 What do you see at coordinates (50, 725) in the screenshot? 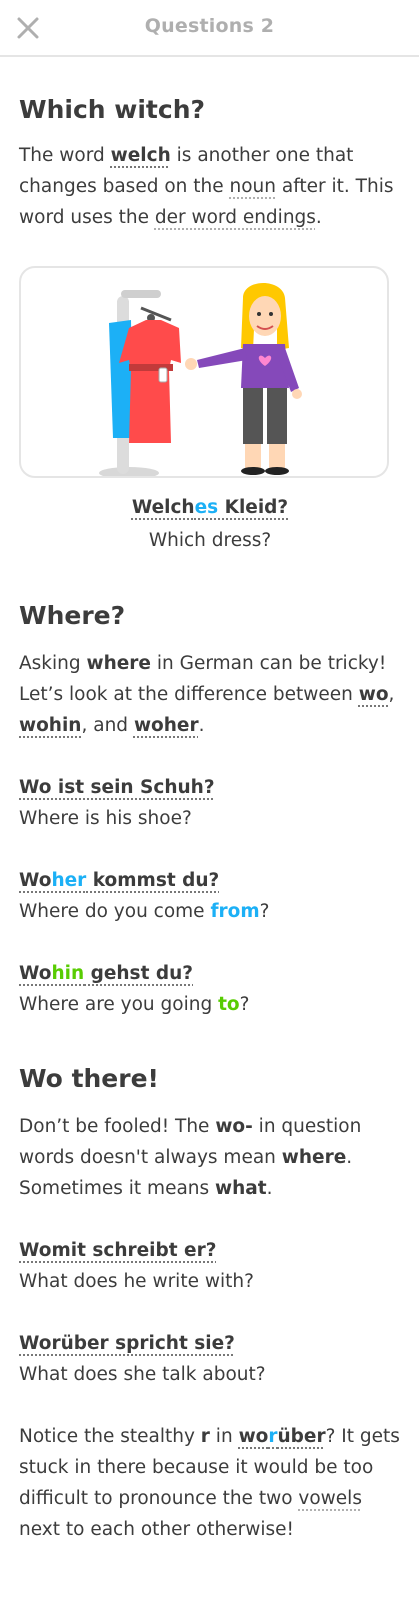
I see `term-wohin: wohin` at bounding box center [50, 725].